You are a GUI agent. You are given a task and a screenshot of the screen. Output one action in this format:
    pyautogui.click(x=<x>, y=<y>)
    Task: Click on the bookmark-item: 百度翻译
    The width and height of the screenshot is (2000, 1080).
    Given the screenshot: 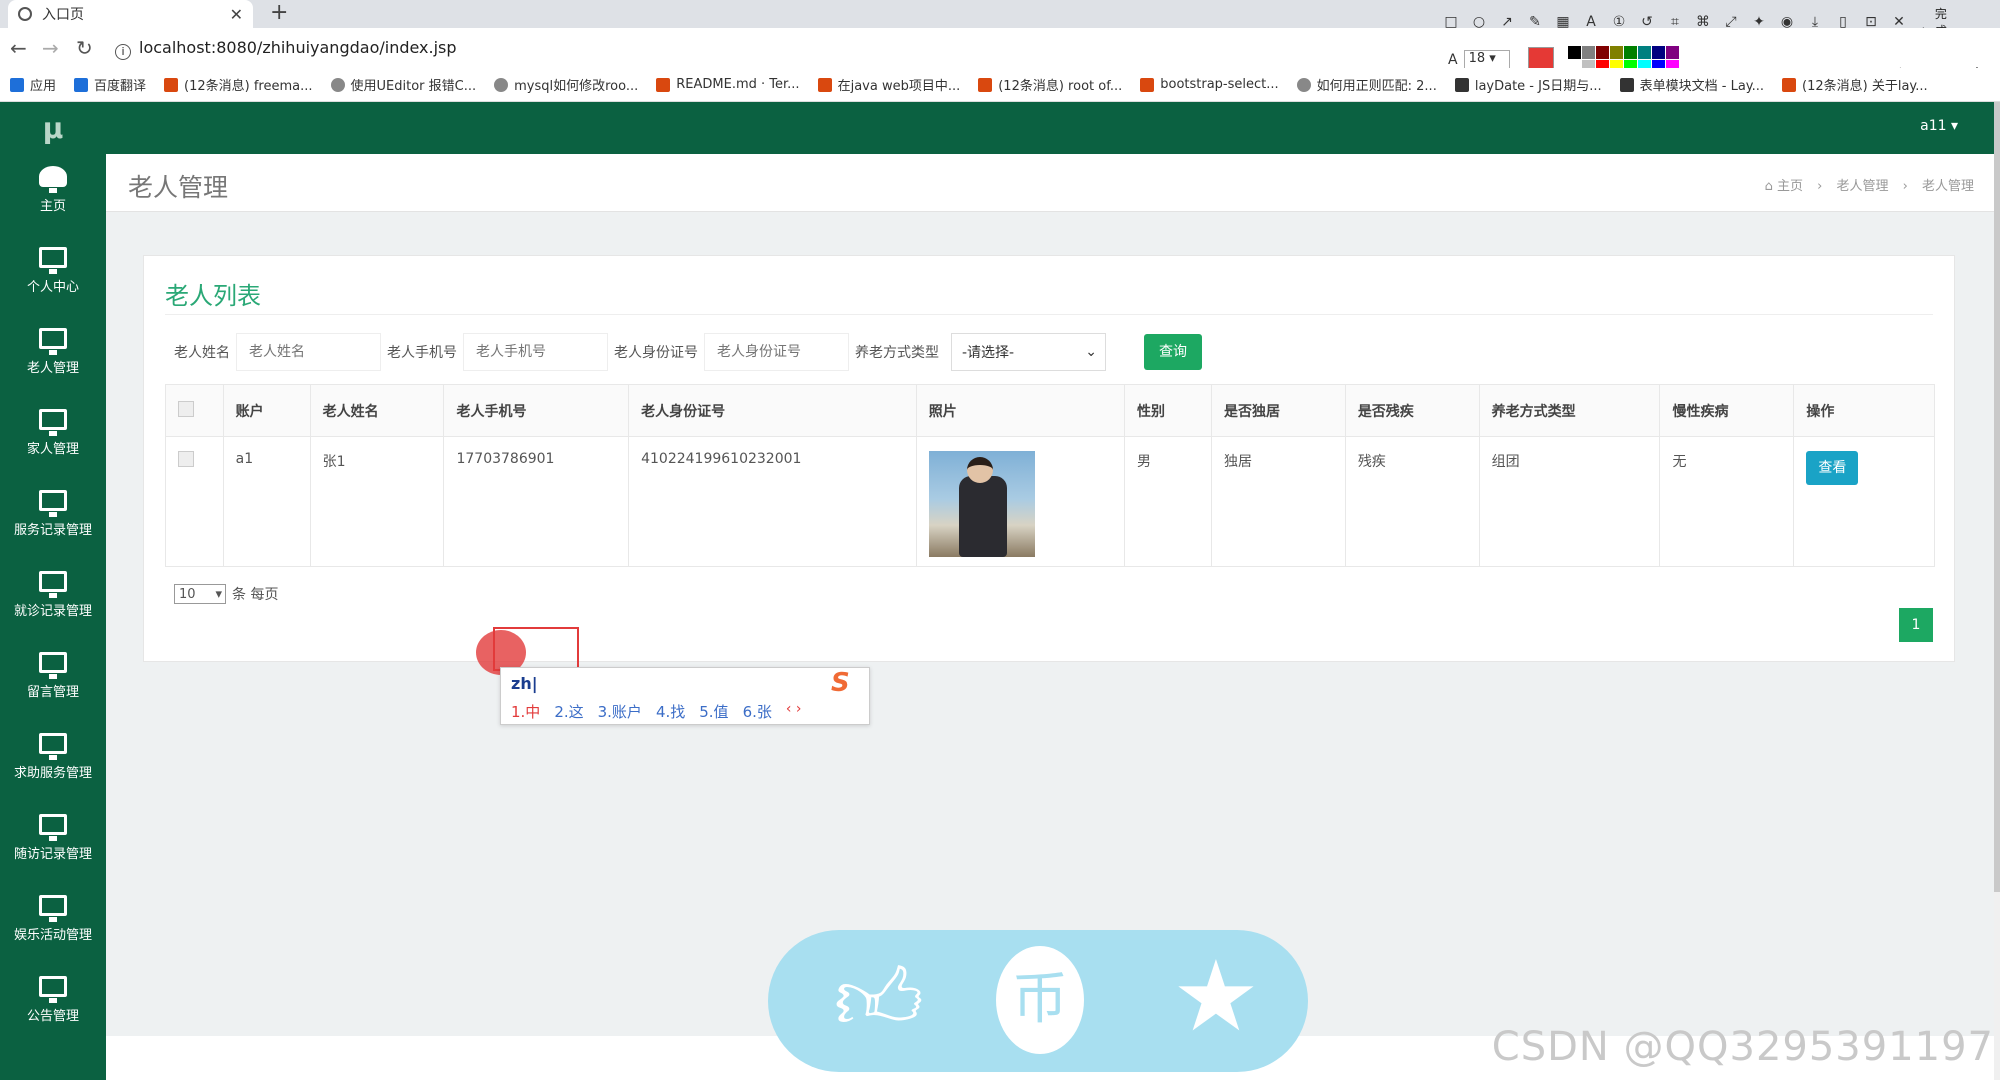 What is the action you would take?
    pyautogui.click(x=110, y=84)
    